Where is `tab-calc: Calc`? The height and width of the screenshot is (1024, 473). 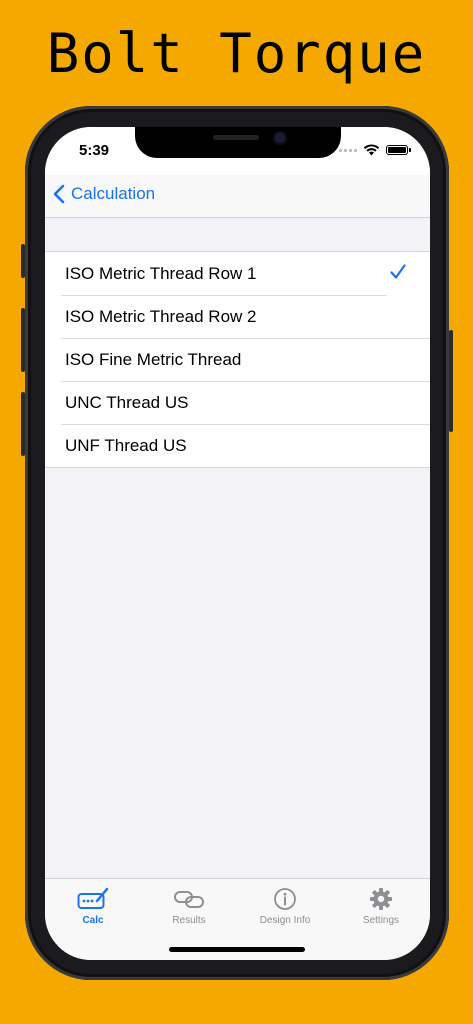 tab-calc: Calc is located at coordinates (93, 906).